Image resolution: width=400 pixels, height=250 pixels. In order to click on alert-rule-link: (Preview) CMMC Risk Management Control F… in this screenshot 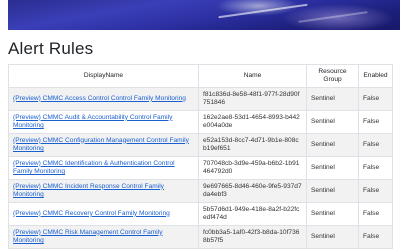, I will do `click(88, 237)`.